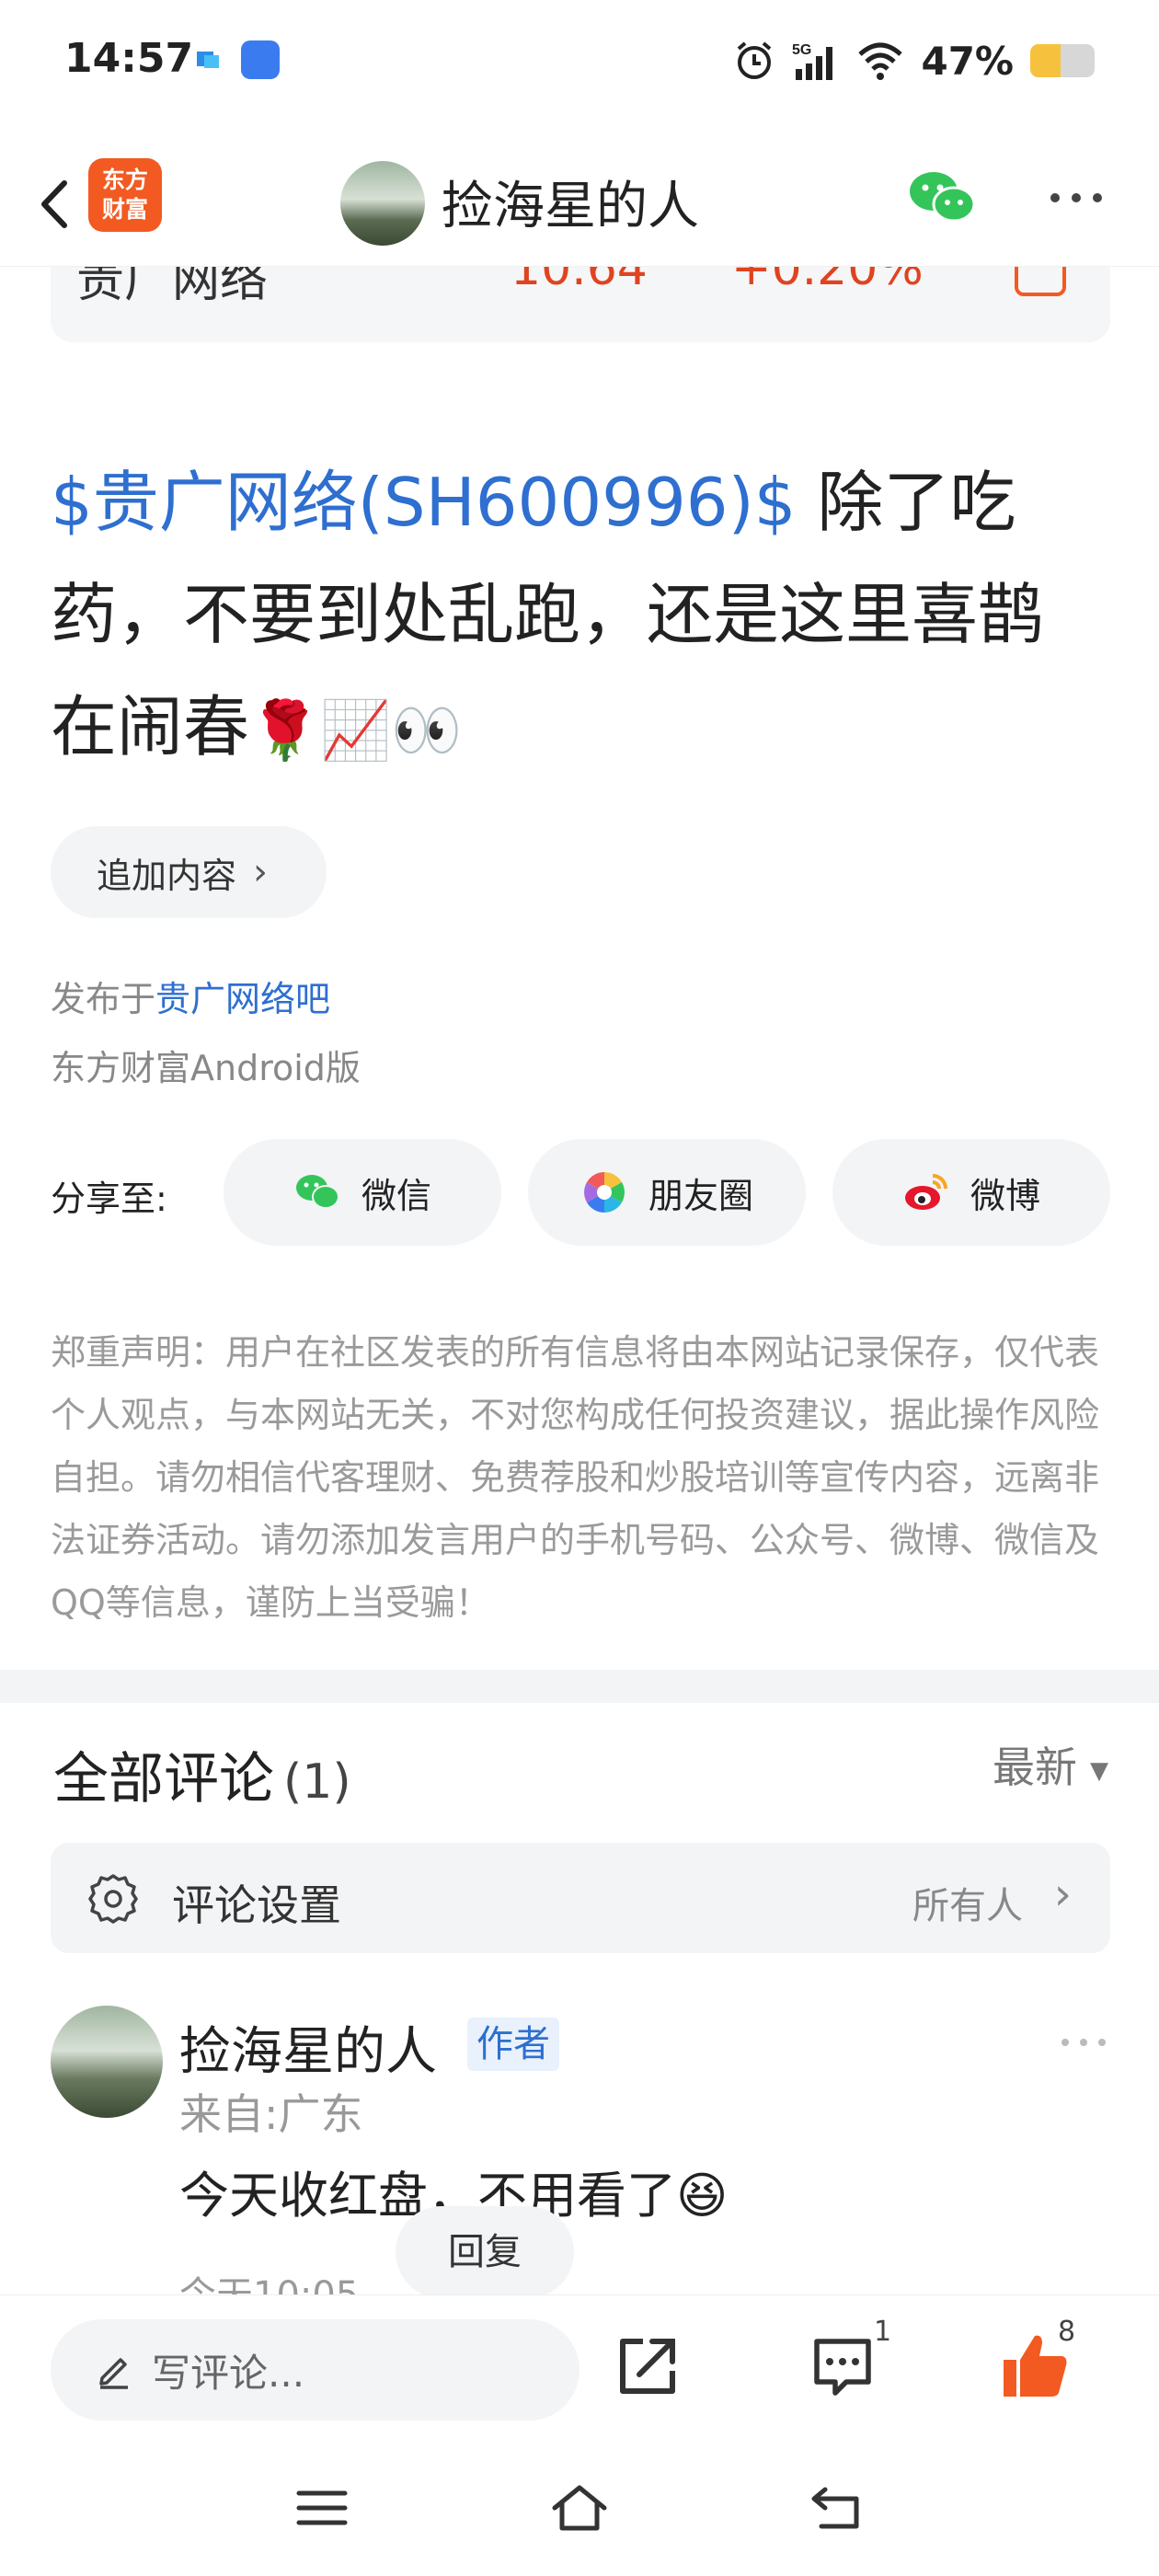 The width and height of the screenshot is (1159, 2576). What do you see at coordinates (925, 1192) in the screenshot?
I see `weibo-icon` at bounding box center [925, 1192].